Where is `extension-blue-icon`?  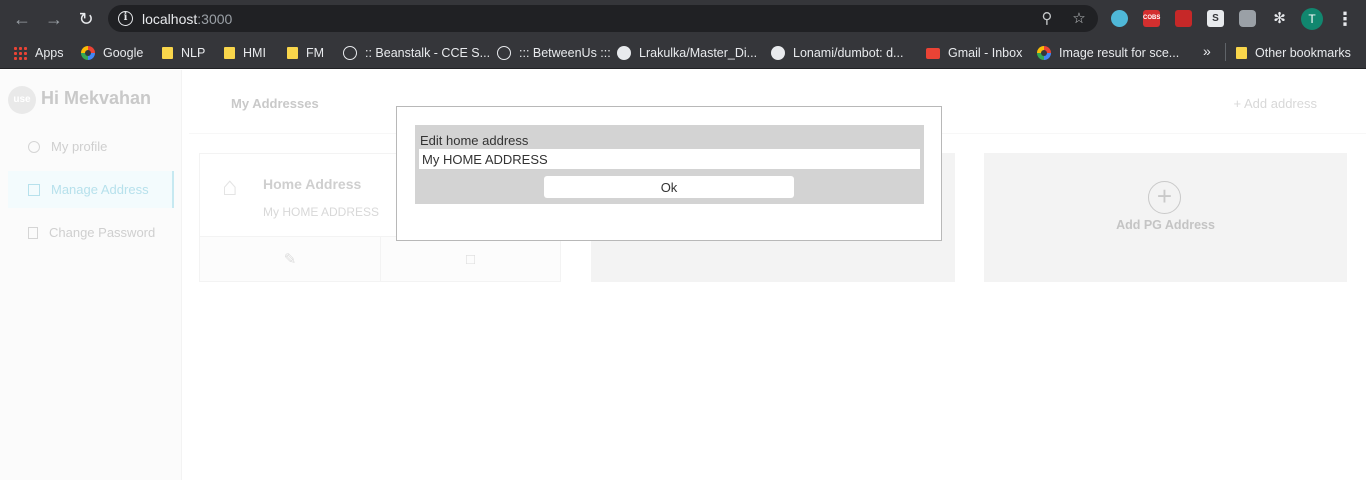
extension-blue-icon is located at coordinates (1119, 18).